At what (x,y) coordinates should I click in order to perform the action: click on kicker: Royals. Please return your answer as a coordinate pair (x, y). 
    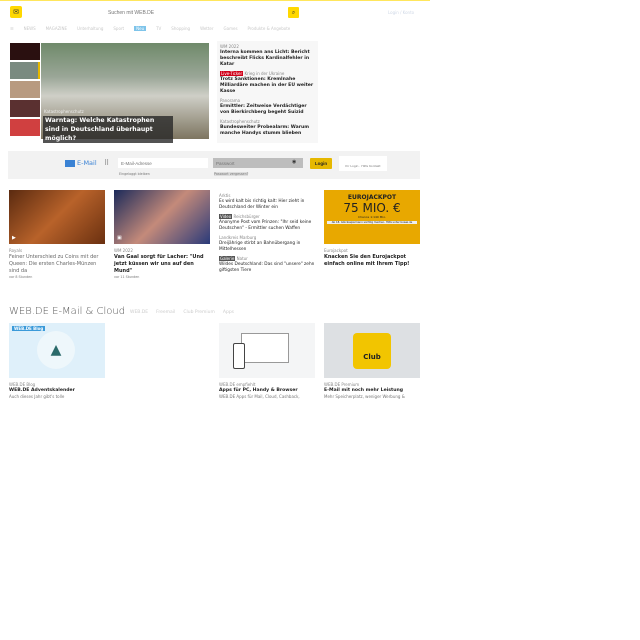
    Looking at the image, I should click on (16, 250).